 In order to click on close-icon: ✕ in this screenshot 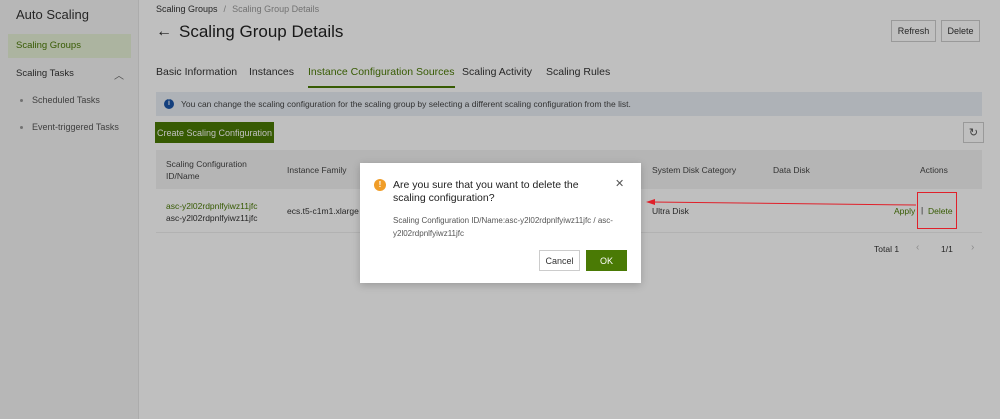, I will do `click(619, 183)`.